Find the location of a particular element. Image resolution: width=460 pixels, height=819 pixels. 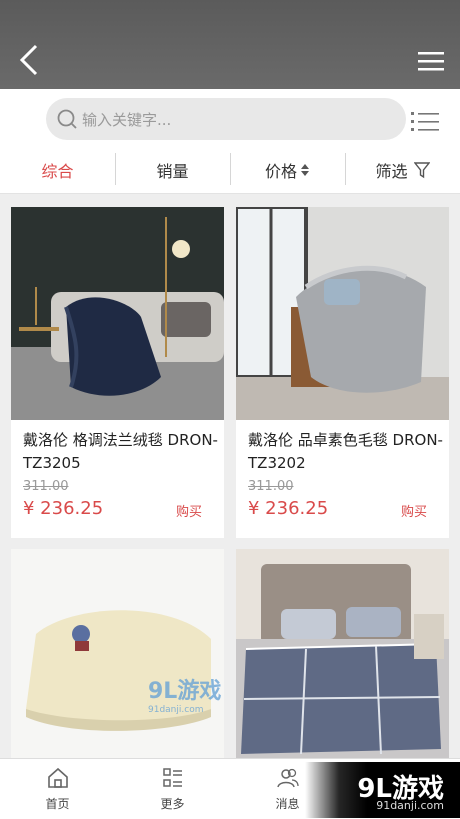

nav-home: 首页 is located at coordinates (57, 789).